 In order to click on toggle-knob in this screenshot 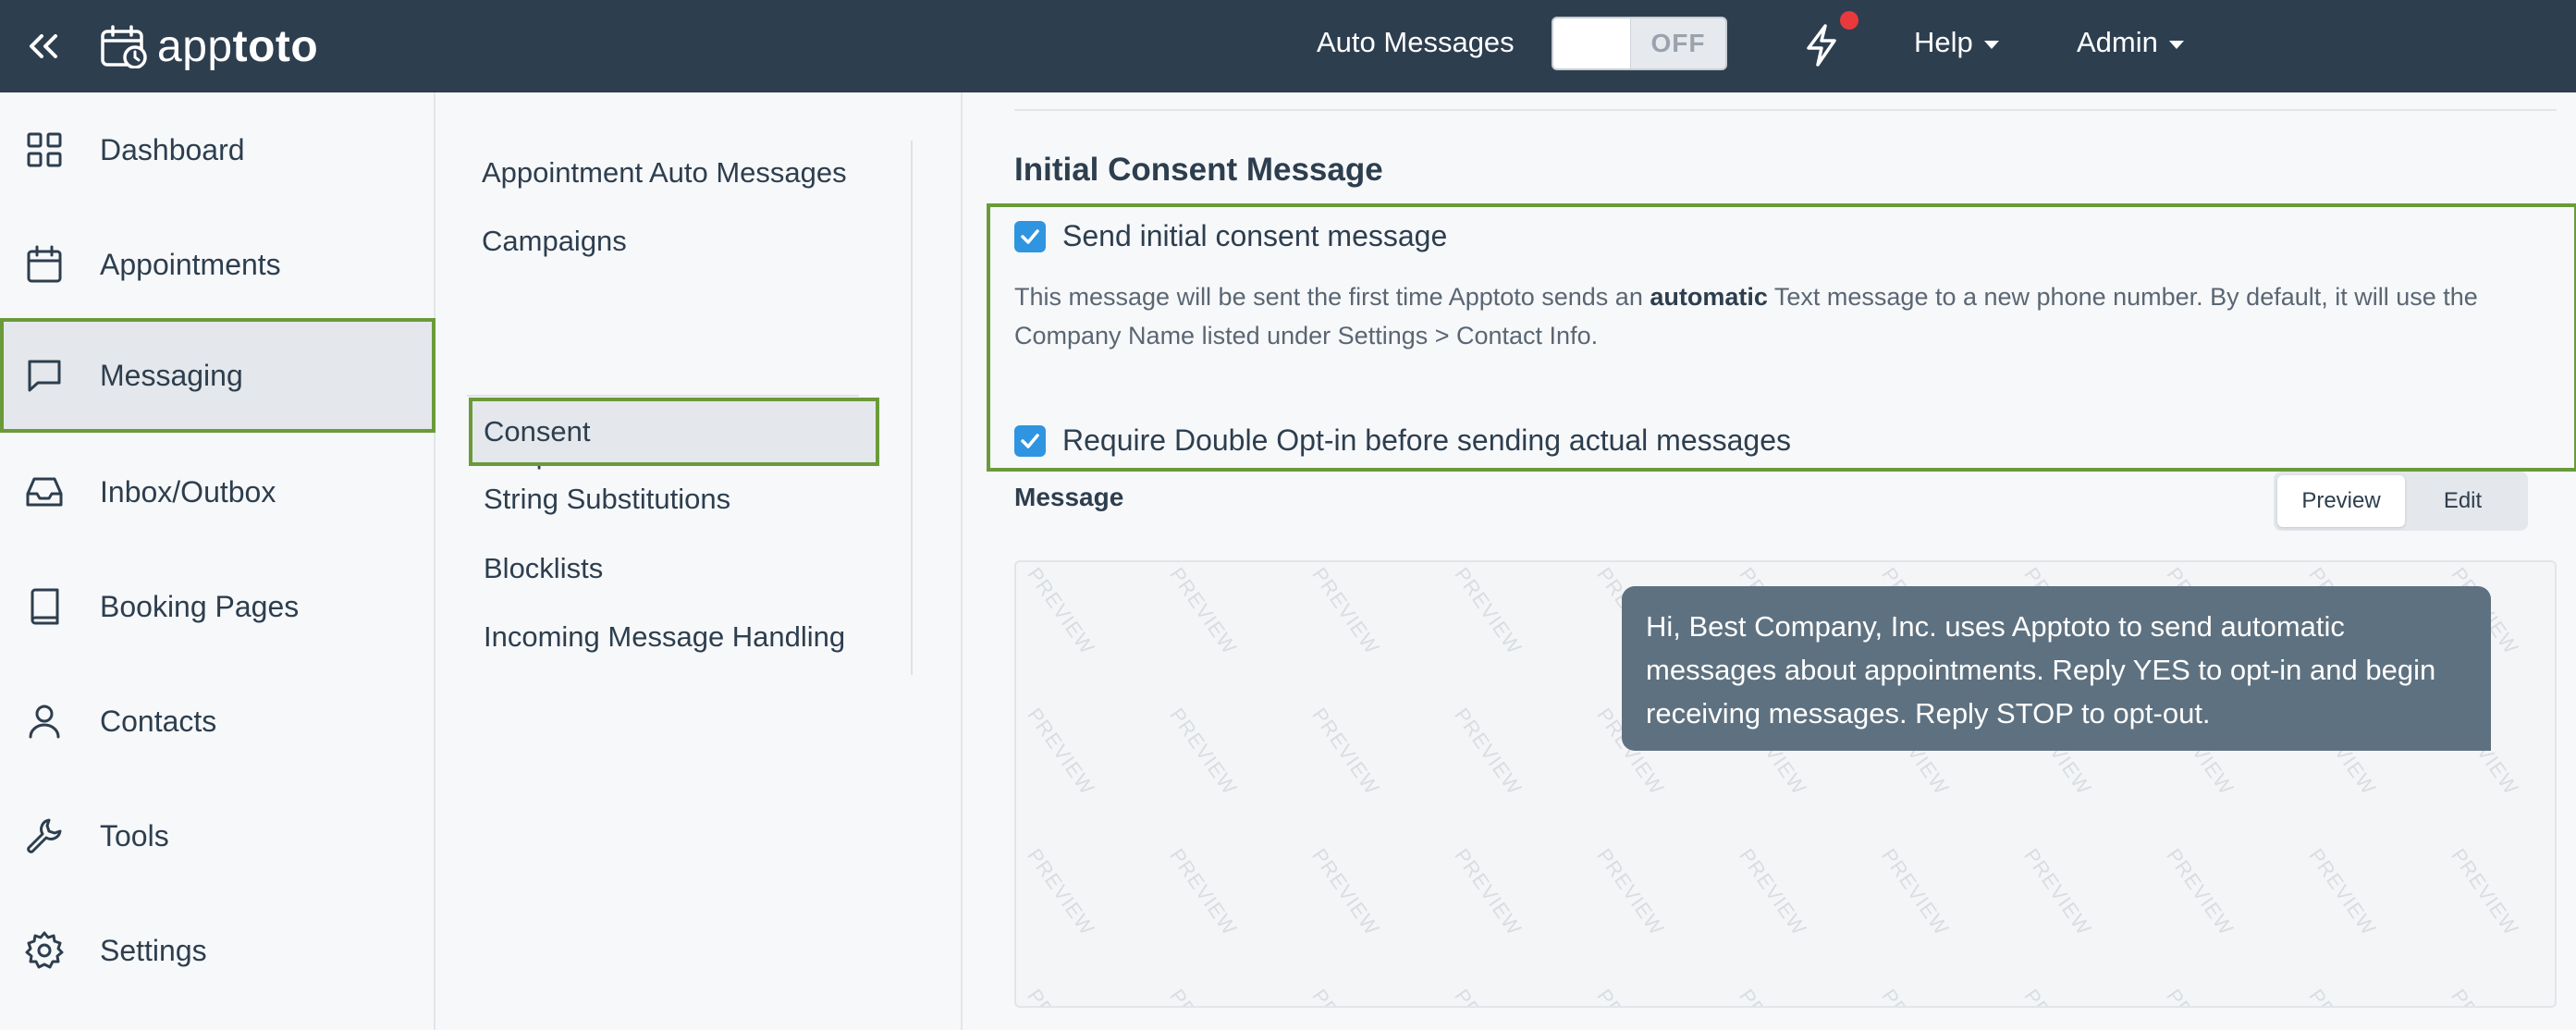, I will do `click(1592, 43)`.